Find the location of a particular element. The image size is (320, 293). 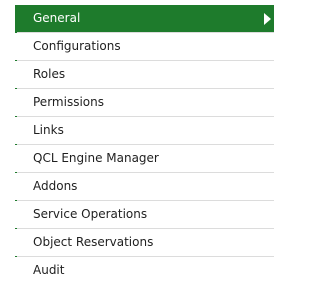

menu-item-label: Addons is located at coordinates (55, 186).